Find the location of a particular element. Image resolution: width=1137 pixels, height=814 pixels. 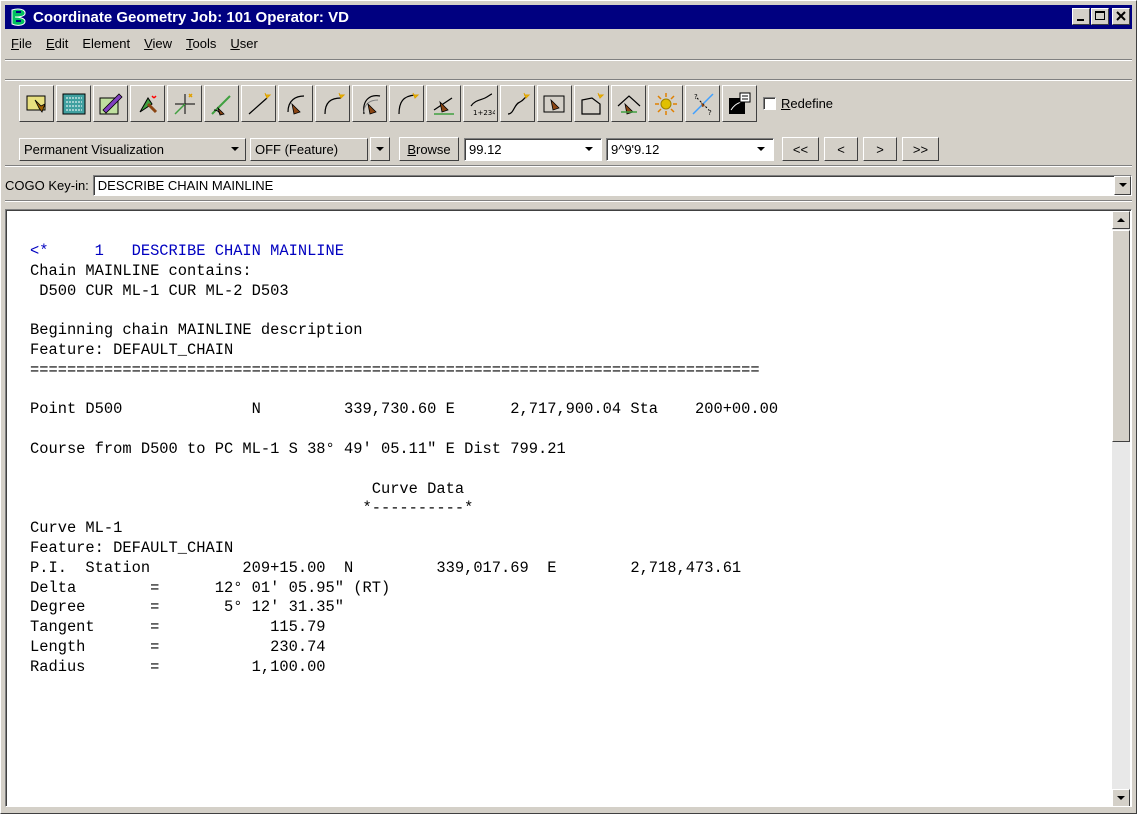

options-divider is located at coordinates (568, 166).